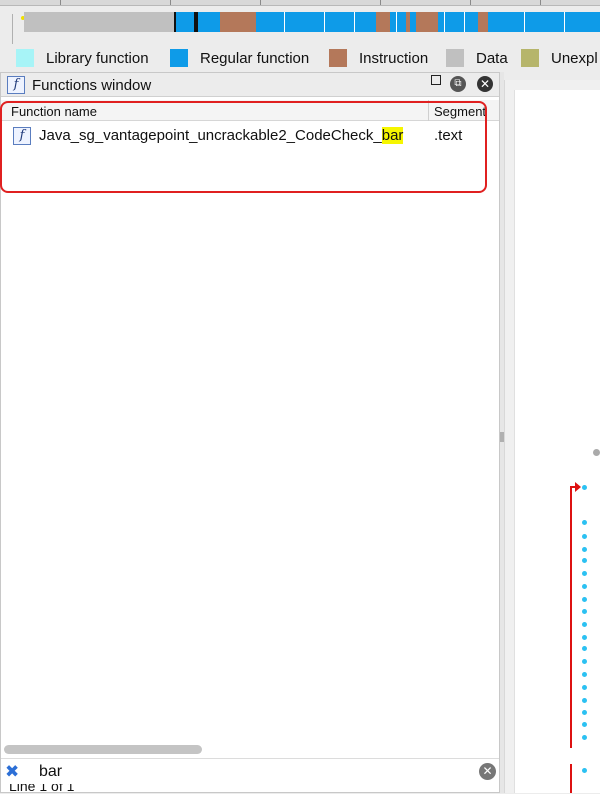  Describe the element at coordinates (578, 487) in the screenshot. I see `arrow-head-icon` at that location.